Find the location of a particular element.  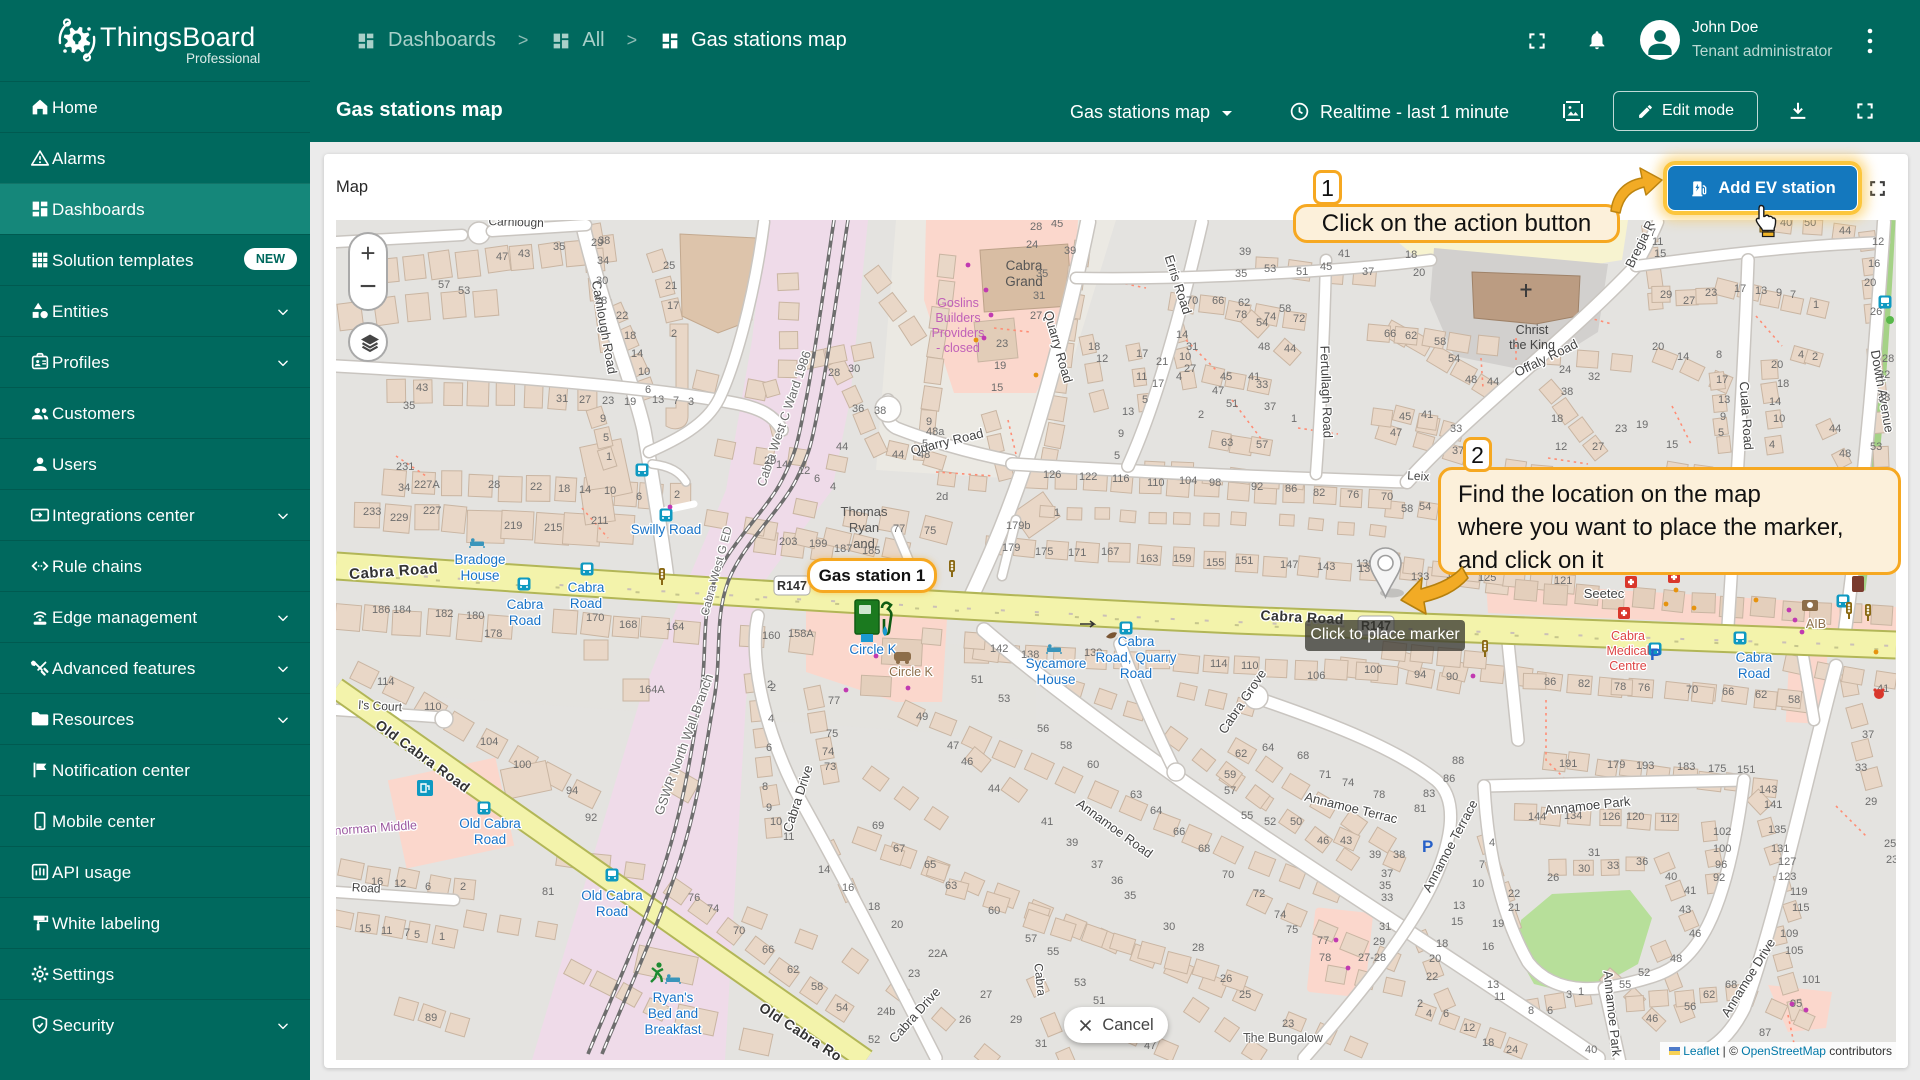

svg-text: 143 is located at coordinates (1326, 567).